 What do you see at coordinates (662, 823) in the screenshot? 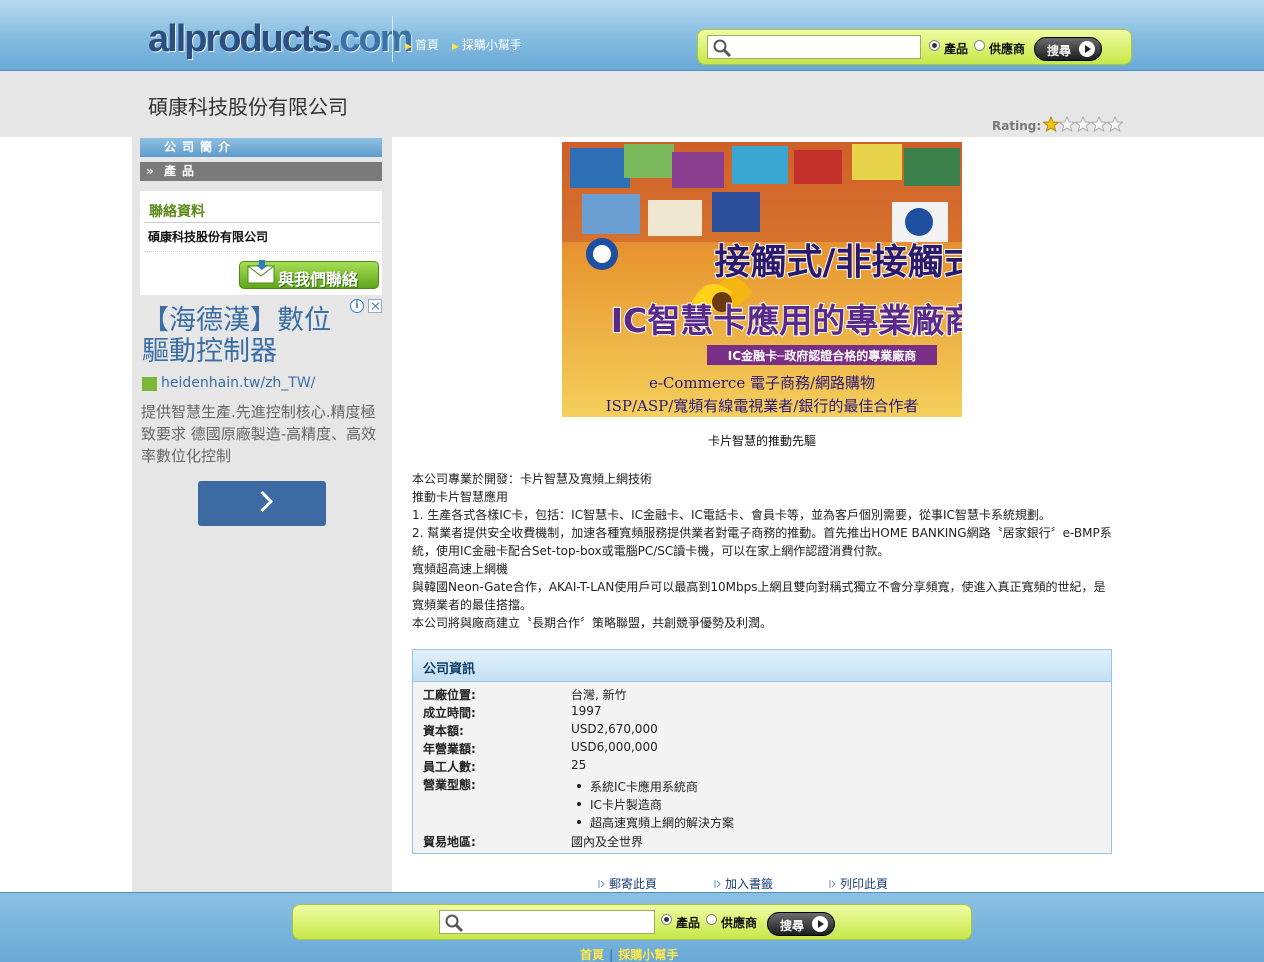
I see `business-type-text: 超高速寬頻上網的解決方案` at bounding box center [662, 823].